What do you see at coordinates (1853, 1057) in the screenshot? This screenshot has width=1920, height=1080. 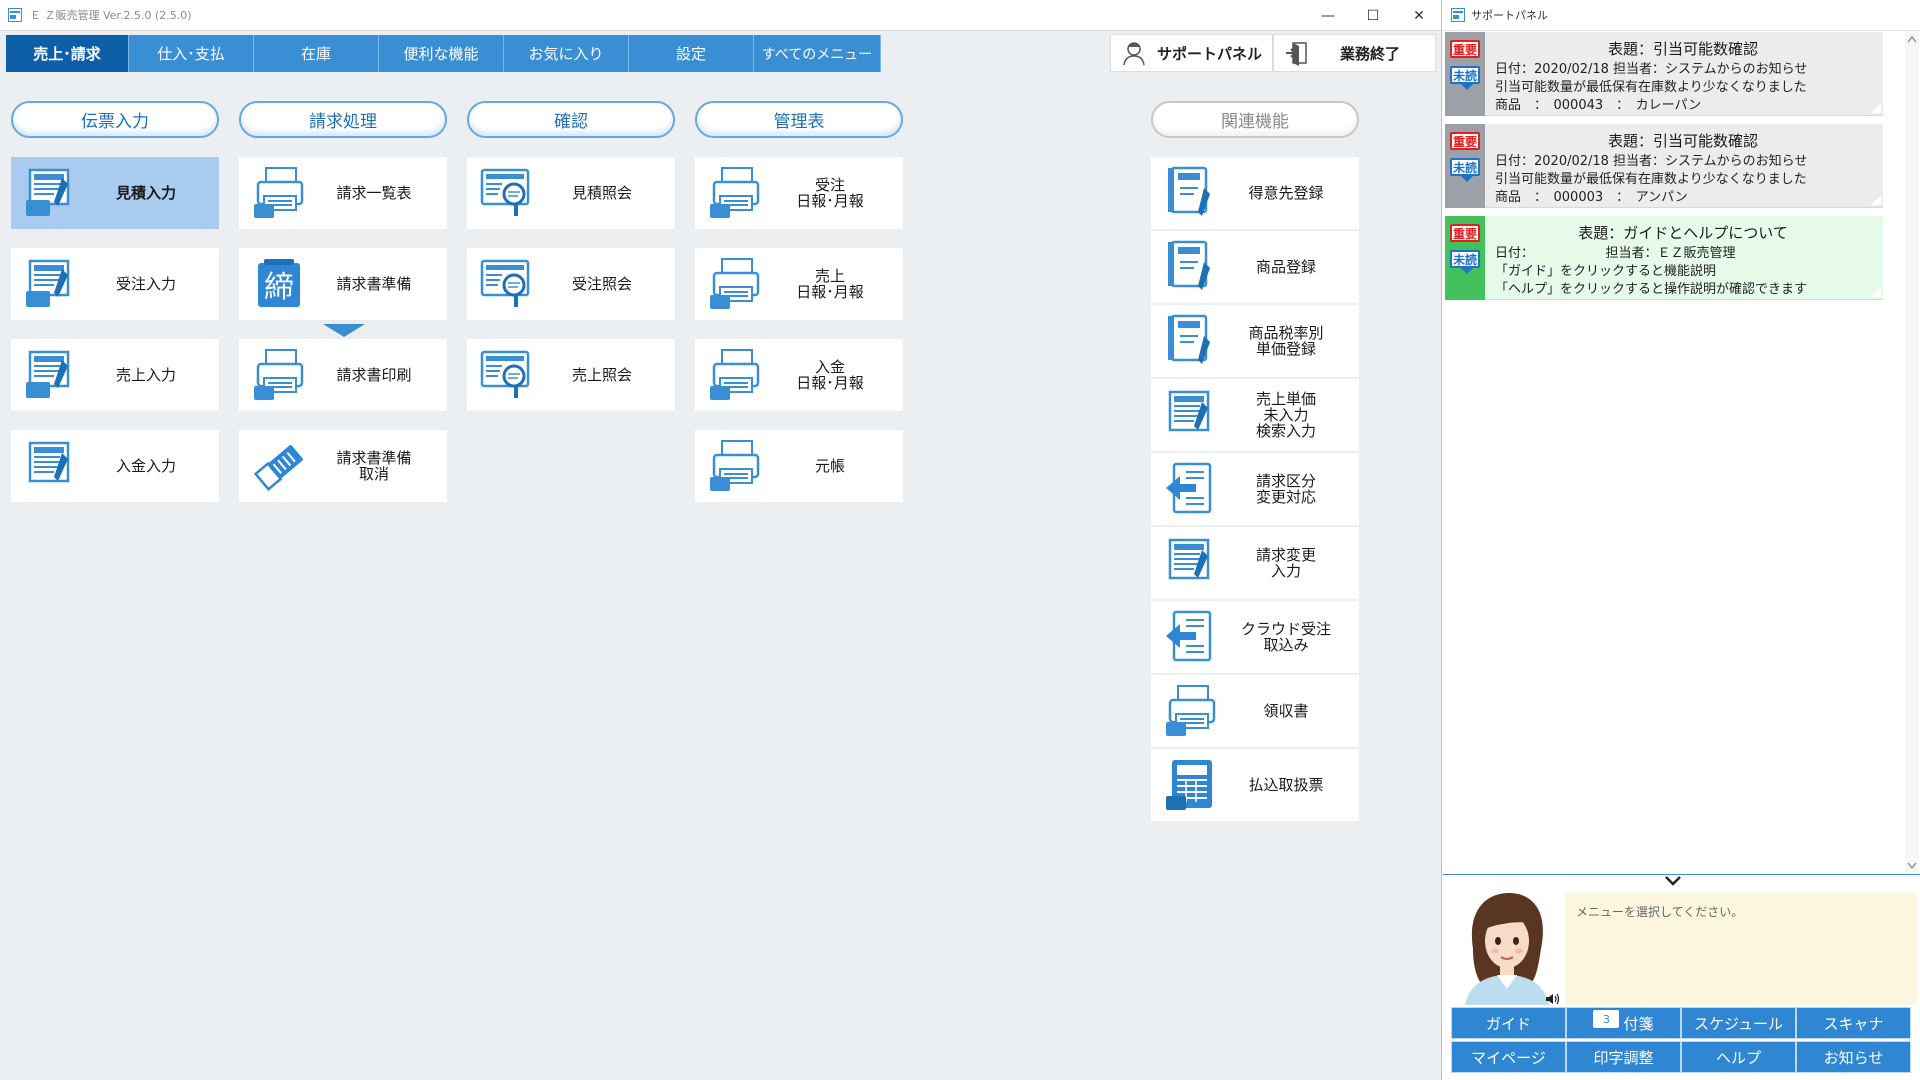 I see `notice-button: お知らせ` at bounding box center [1853, 1057].